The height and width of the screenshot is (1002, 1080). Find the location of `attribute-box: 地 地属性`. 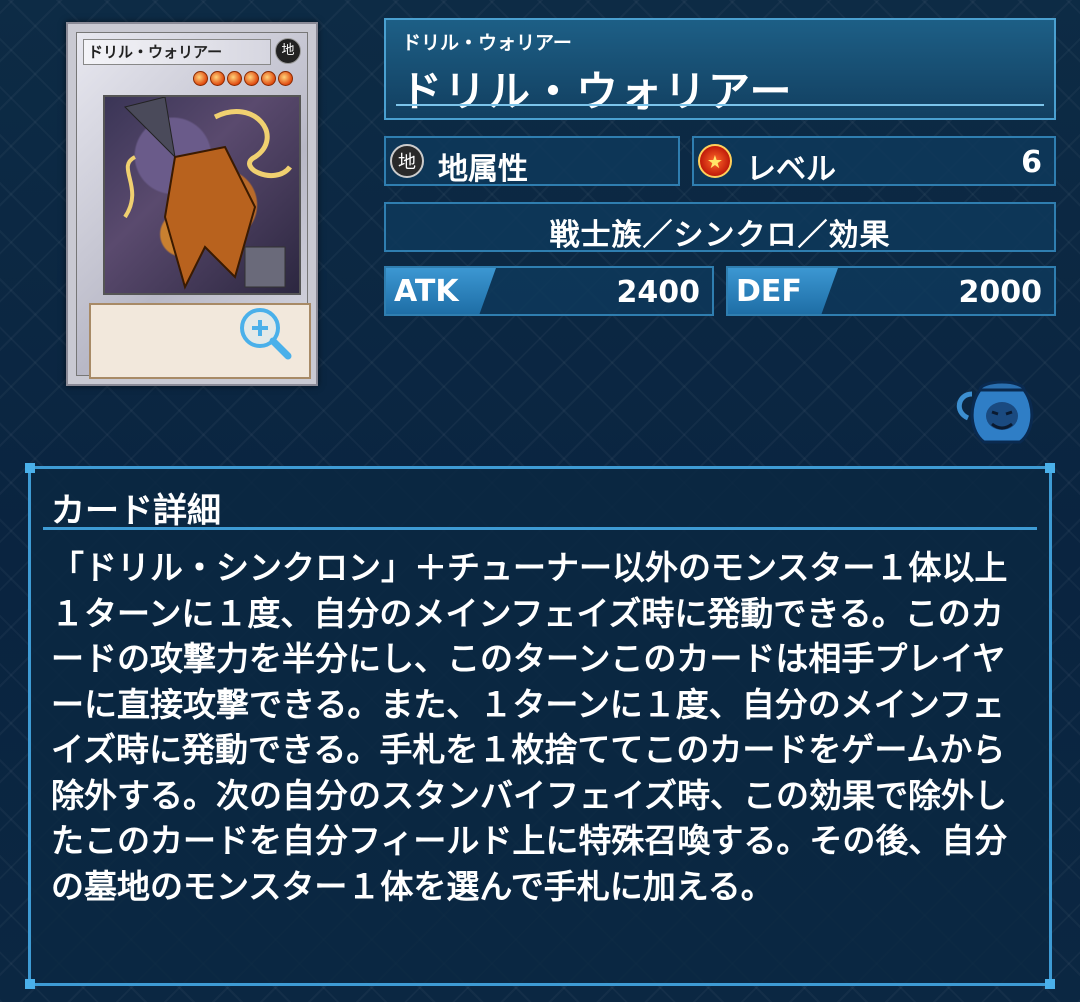

attribute-box: 地 地属性 is located at coordinates (532, 161).